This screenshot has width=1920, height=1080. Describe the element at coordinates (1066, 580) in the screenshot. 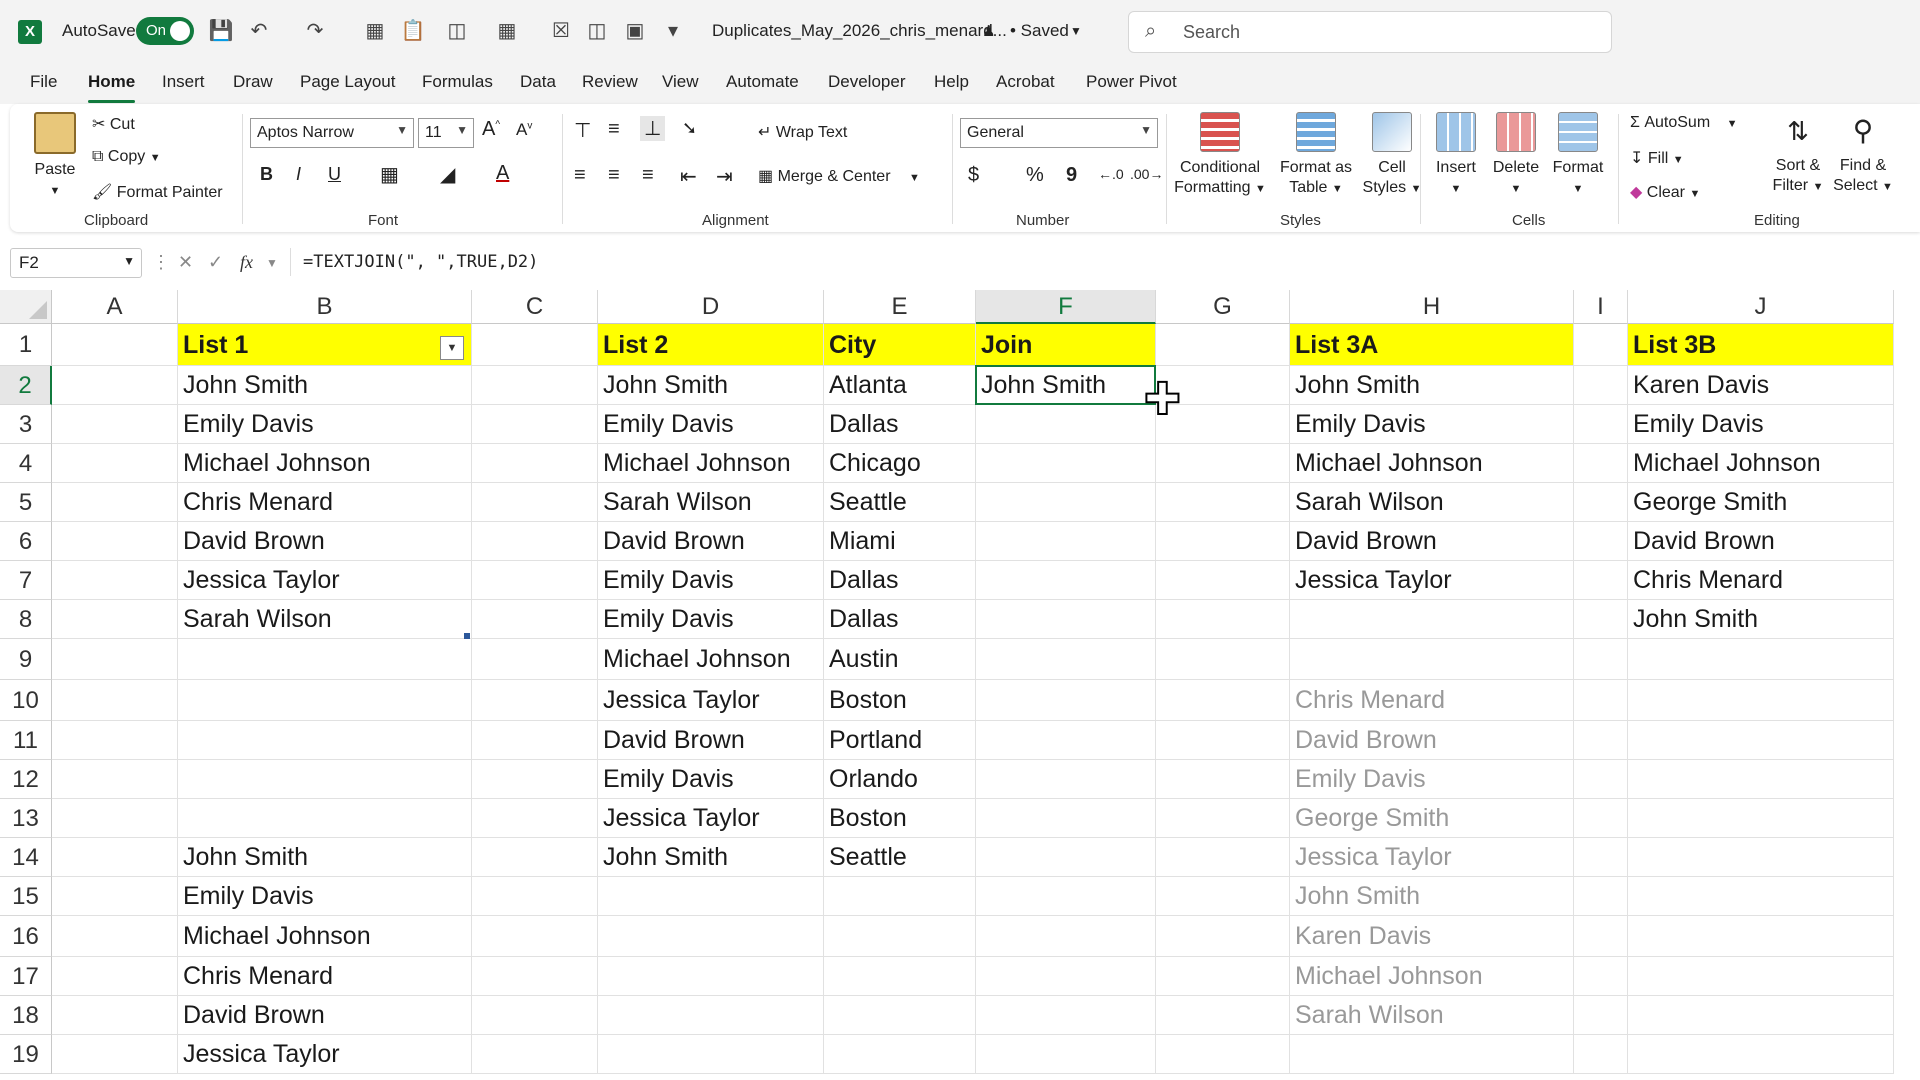

I see `cell-f7` at that location.